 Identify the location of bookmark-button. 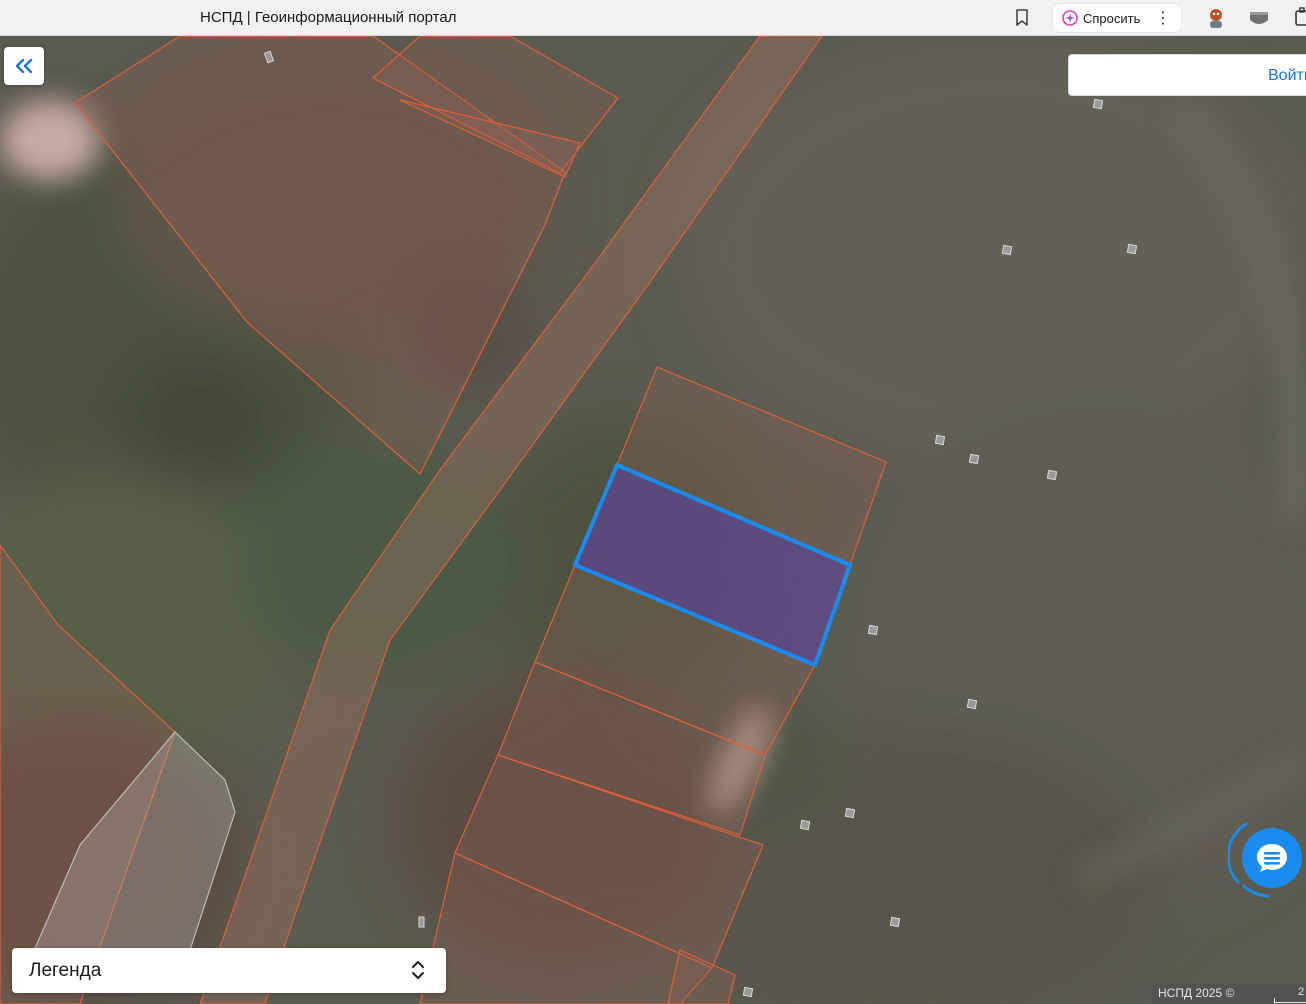
(1022, 18).